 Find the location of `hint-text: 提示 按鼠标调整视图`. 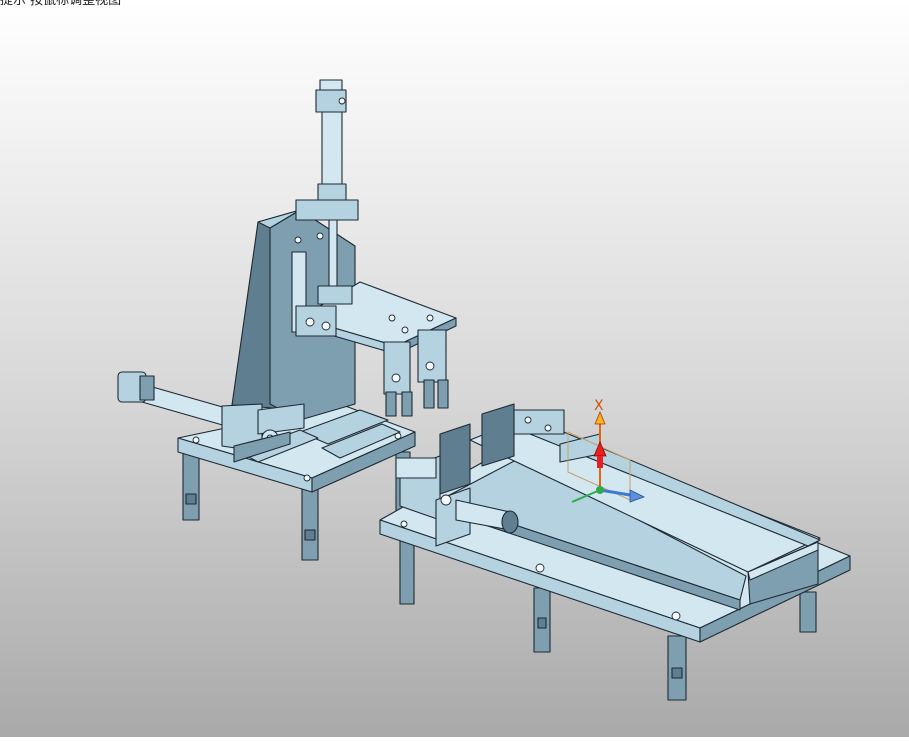

hint-text: 提示 按鼠标调整视图 is located at coordinates (61, 4).